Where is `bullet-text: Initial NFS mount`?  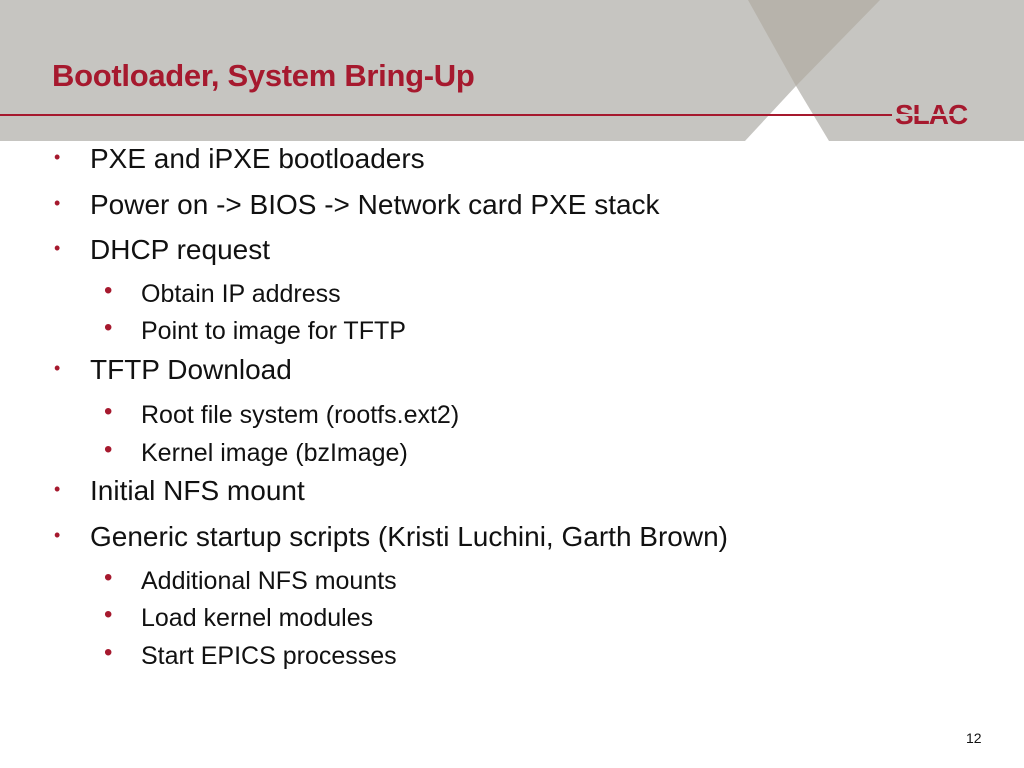 bullet-text: Initial NFS mount is located at coordinates (197, 490).